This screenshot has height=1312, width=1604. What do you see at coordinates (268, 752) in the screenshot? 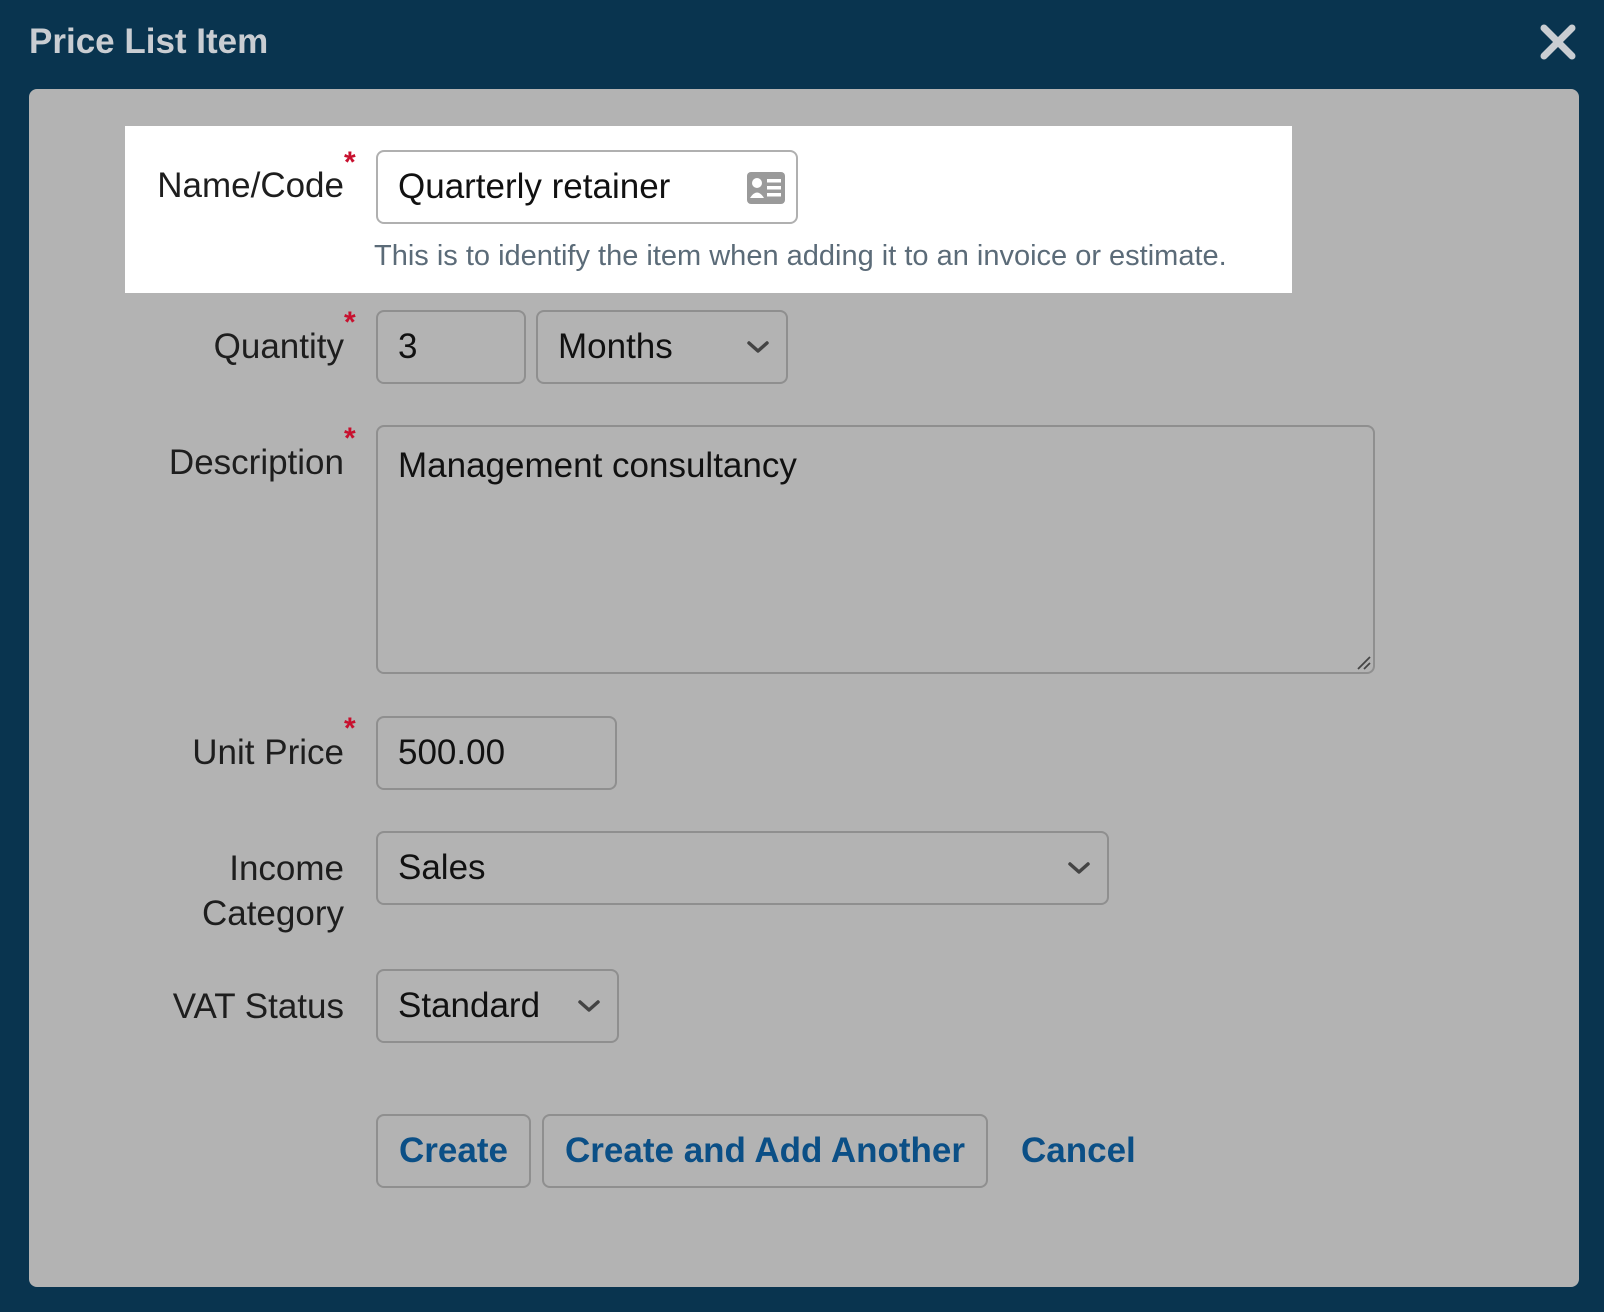
I see `unit-price-label: Unit Price` at bounding box center [268, 752].